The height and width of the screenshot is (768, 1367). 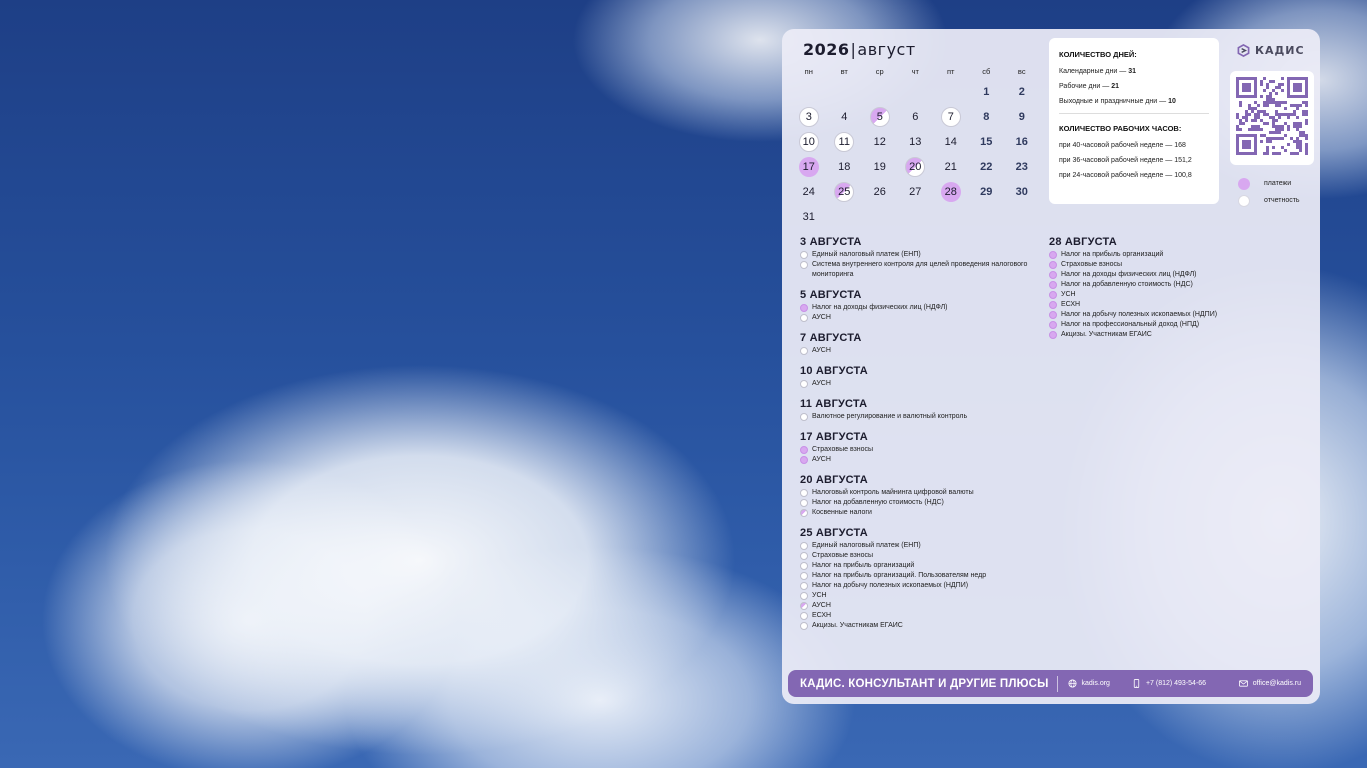 I want to click on calendar-day: 30, so click(x=1022, y=191).